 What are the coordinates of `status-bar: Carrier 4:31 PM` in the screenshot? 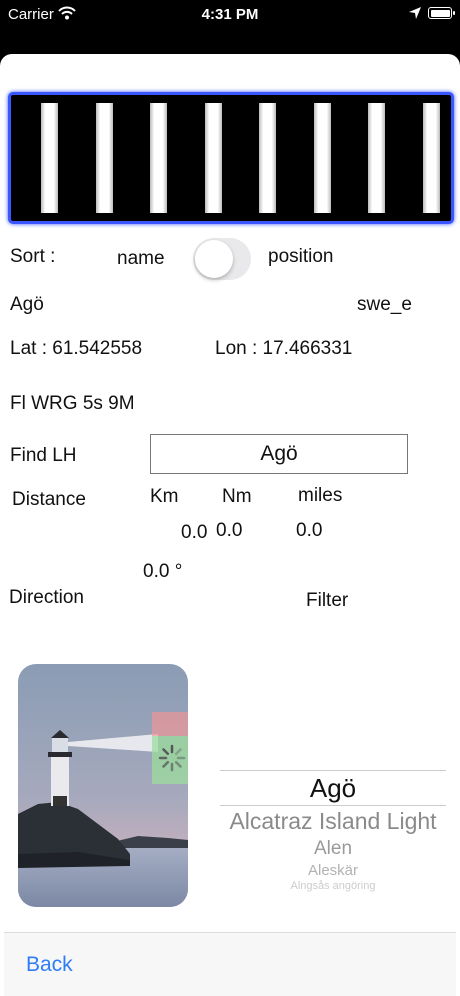 It's located at (230, 17).